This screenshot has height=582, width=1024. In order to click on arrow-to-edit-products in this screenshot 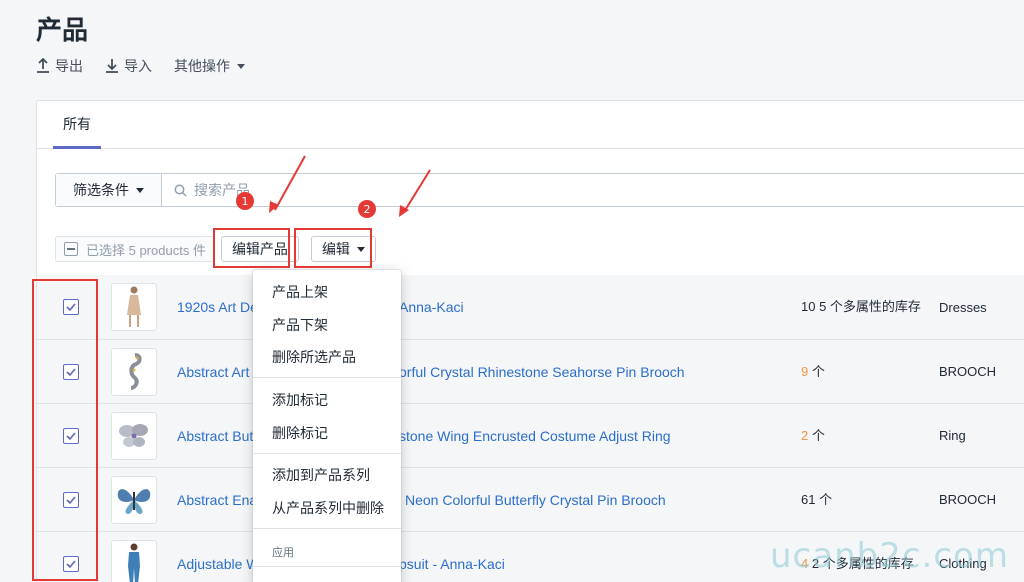, I will do `click(290, 183)`.